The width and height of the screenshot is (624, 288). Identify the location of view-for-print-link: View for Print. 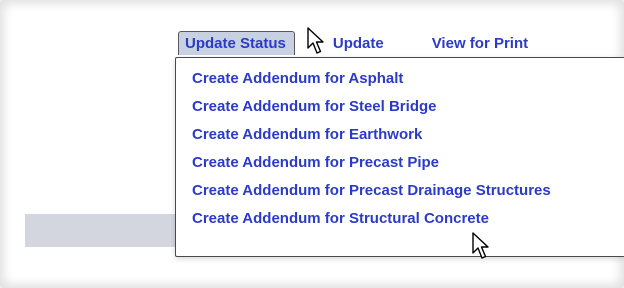
(480, 43).